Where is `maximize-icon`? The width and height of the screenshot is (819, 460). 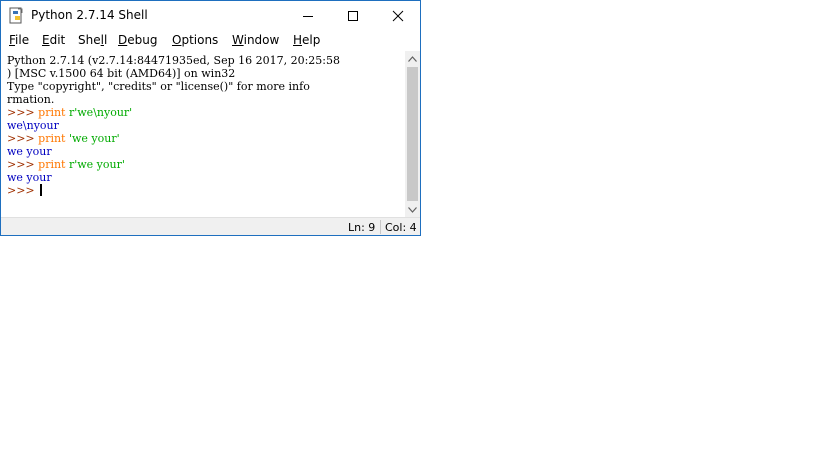 maximize-icon is located at coordinates (353, 16).